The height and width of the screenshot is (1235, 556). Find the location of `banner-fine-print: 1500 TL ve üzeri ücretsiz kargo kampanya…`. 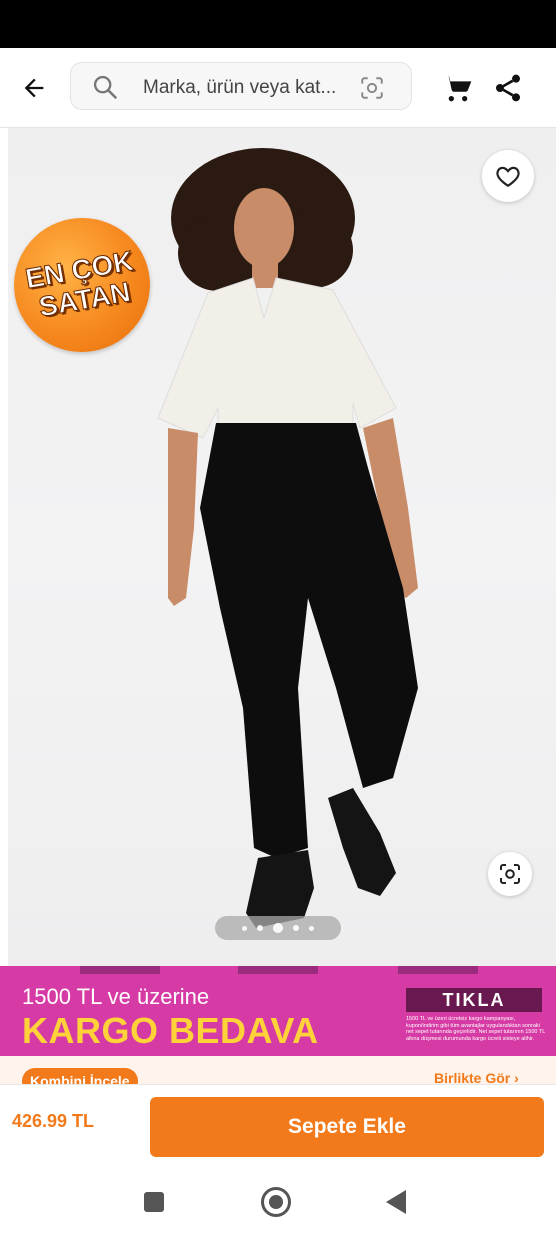

banner-fine-print: 1500 TL ve üzeri ücretsiz kargo kampanya… is located at coordinates (476, 1029).